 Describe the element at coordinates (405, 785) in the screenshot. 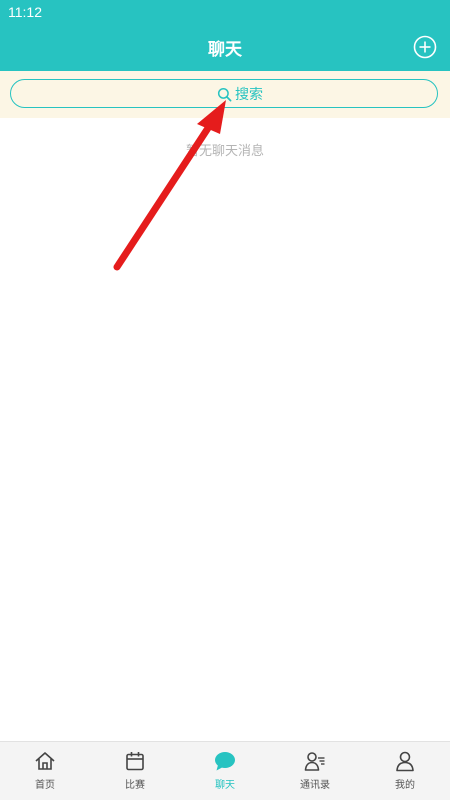

I see `tab-label-profile: 我的` at that location.